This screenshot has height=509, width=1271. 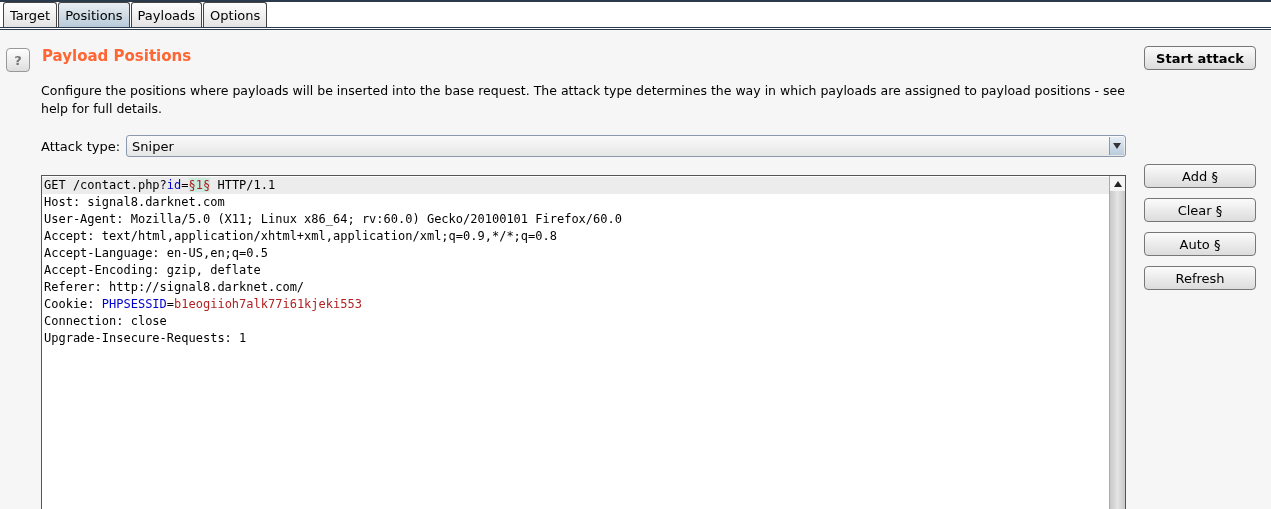 I want to click on scroll-up-icon, so click(x=1117, y=183).